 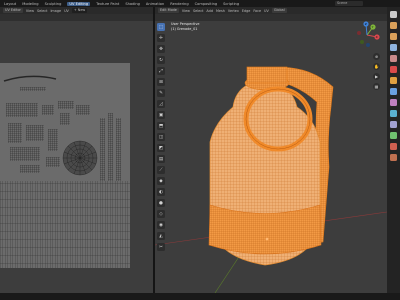 I want to click on toolbar: ⬚ ✛ ✥ ↻ ⤢ ⊞ ✎ ◿ ▣ ⬒ ◫ ◩ ▤ ⟋ ◆ ◐ ● ◇ ◉ ◭ ✂, so click(x=161, y=138).